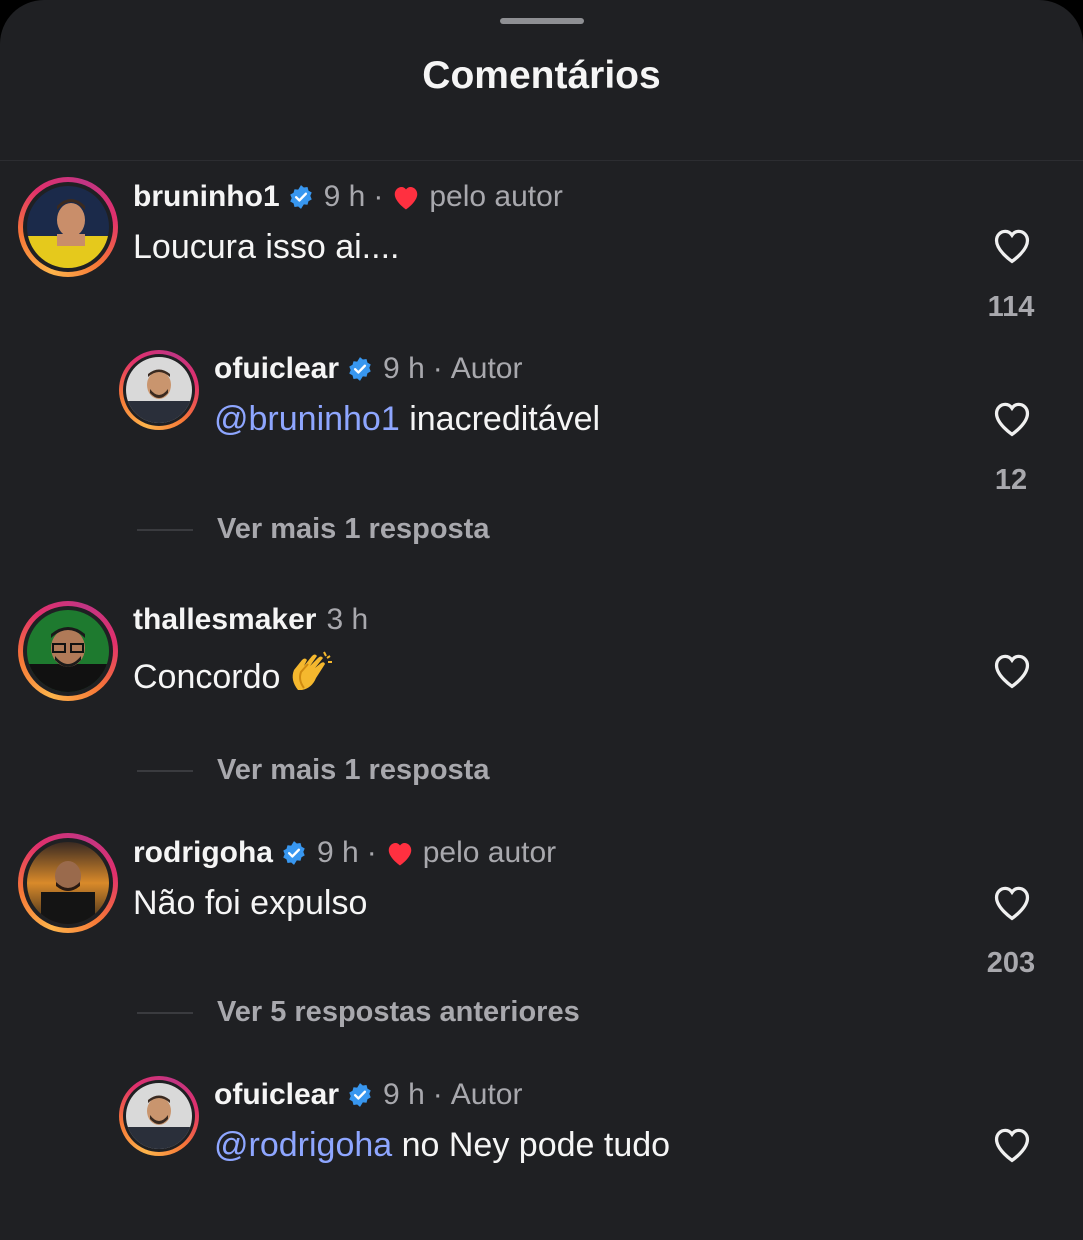 This screenshot has height=1240, width=1083. I want to click on mention-link: @rodrigoha, so click(303, 1145).